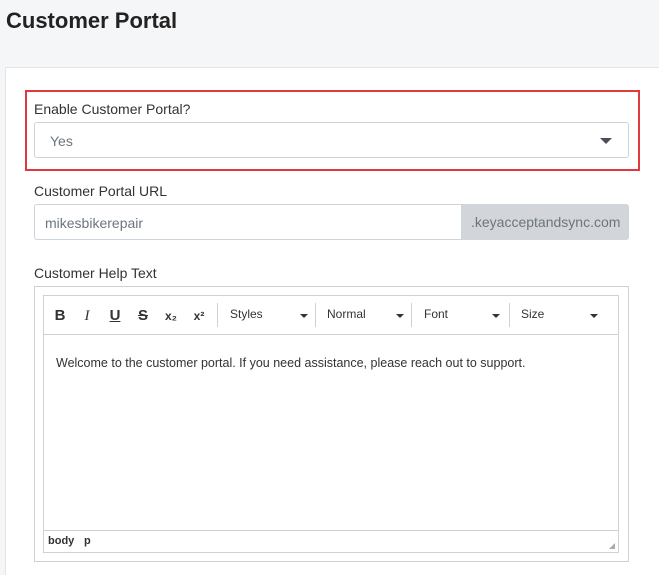  Describe the element at coordinates (60, 316) in the screenshot. I see `bold-button: B` at that location.